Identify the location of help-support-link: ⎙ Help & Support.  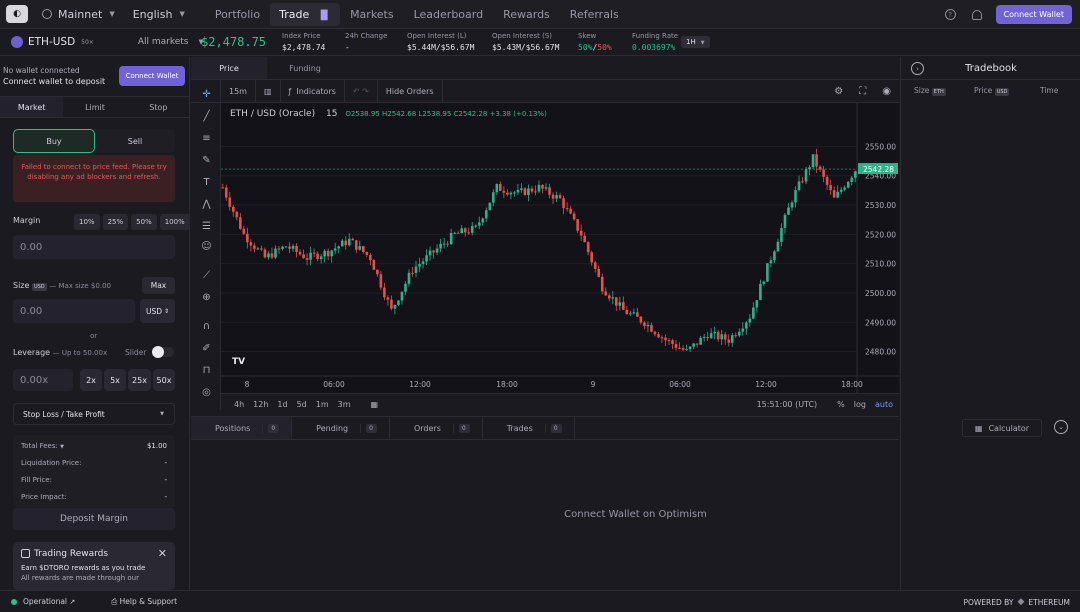
(144, 602).